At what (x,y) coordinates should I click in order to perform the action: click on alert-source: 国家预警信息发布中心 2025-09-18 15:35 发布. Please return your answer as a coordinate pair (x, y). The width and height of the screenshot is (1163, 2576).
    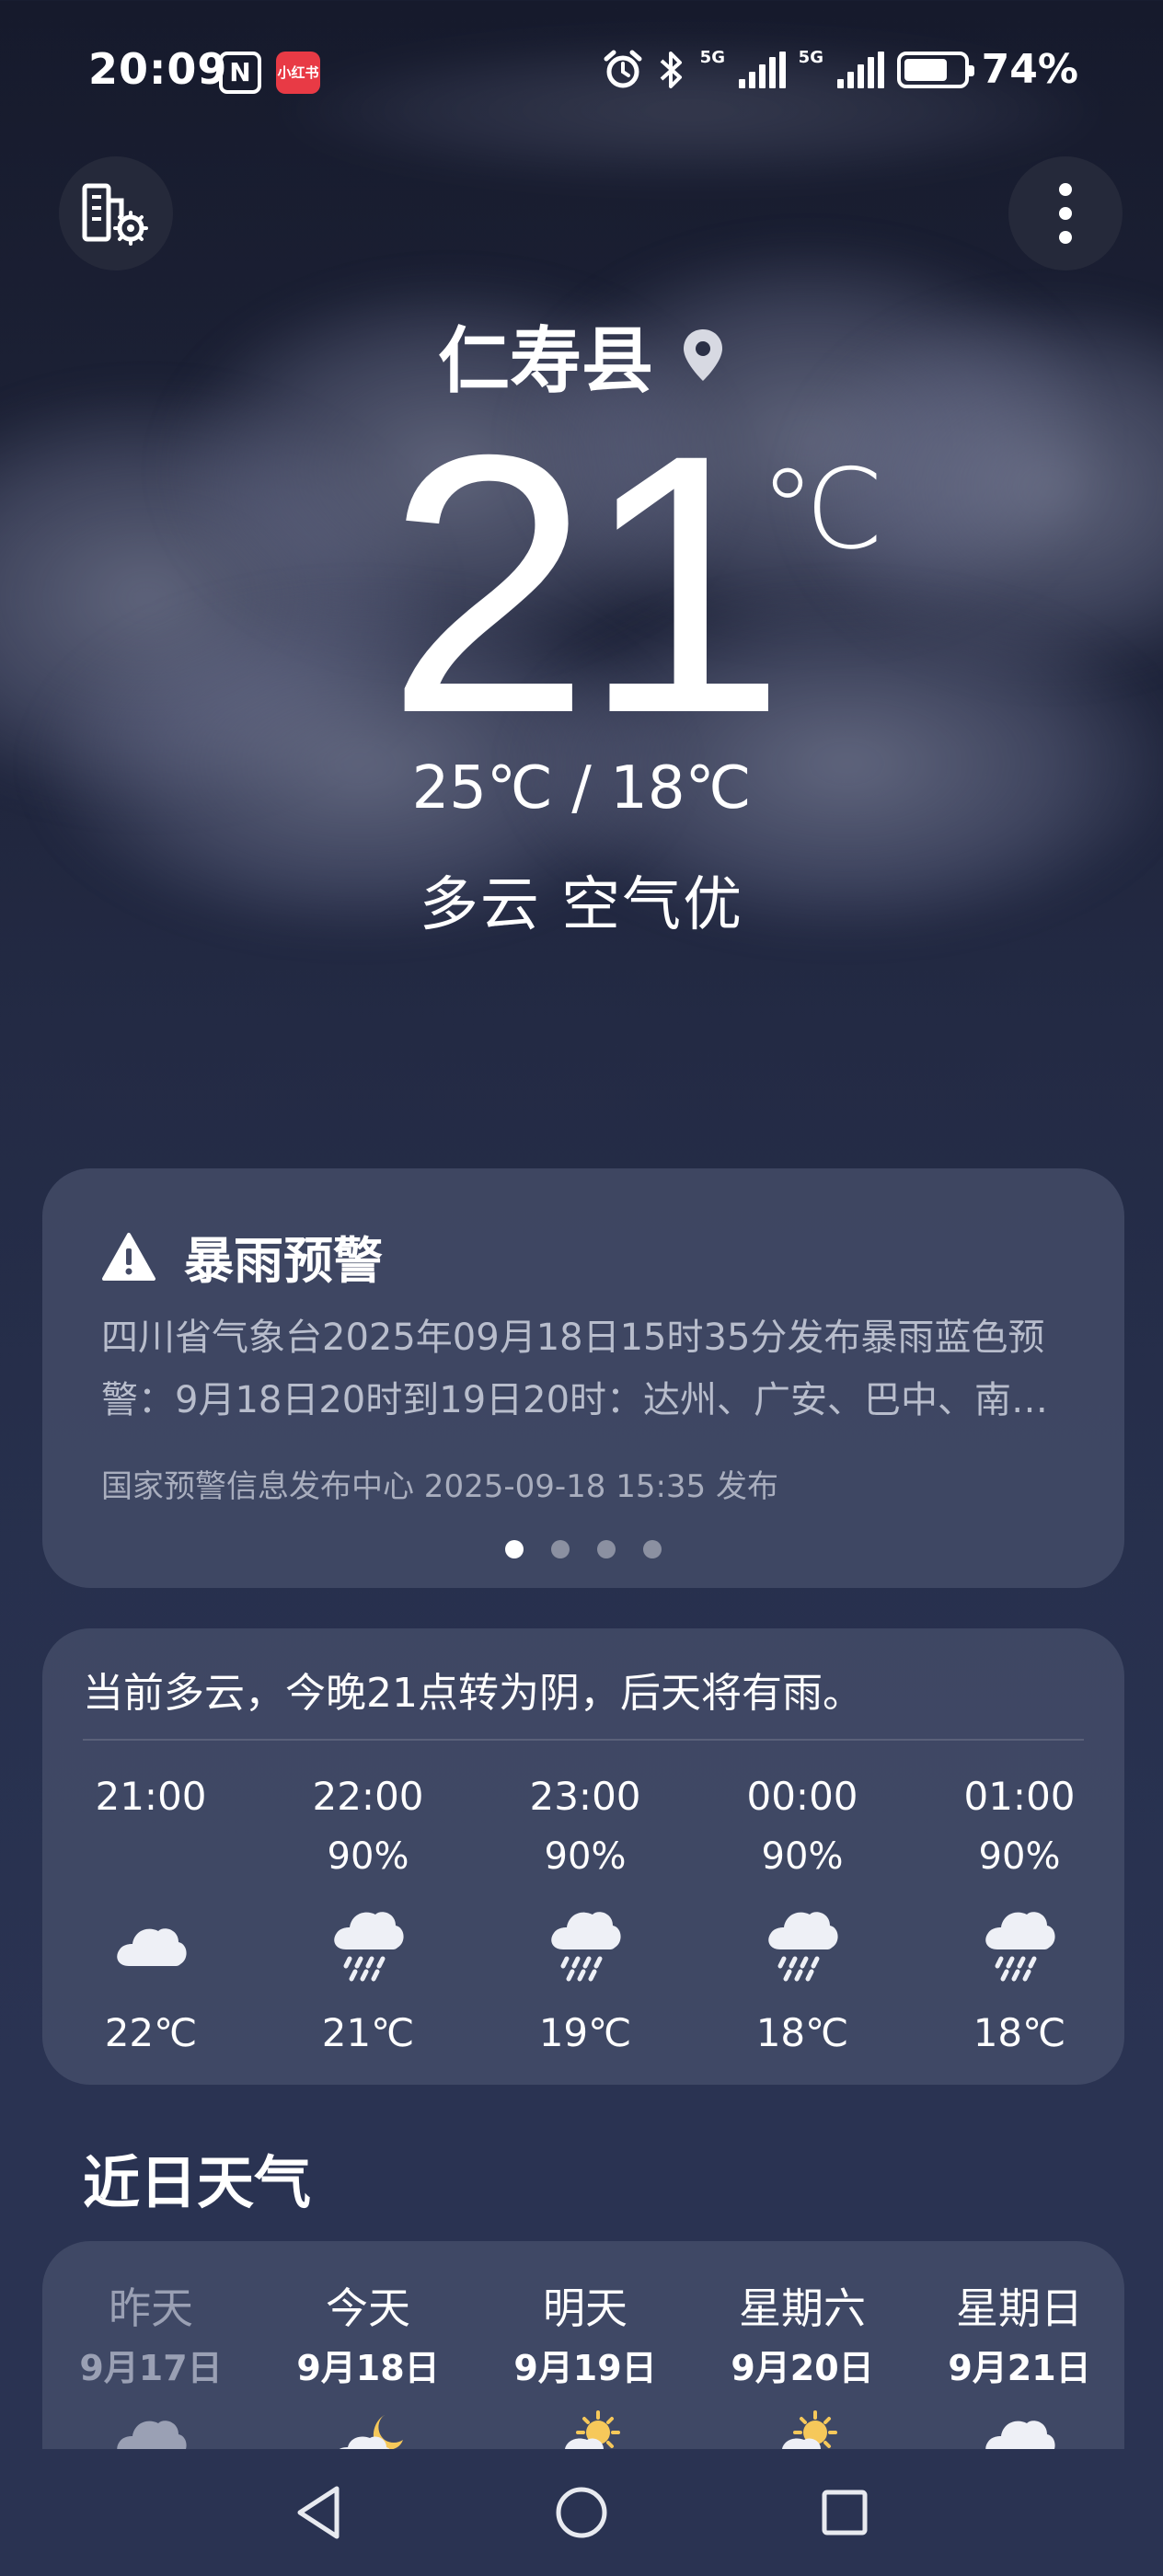
    Looking at the image, I should click on (440, 1486).